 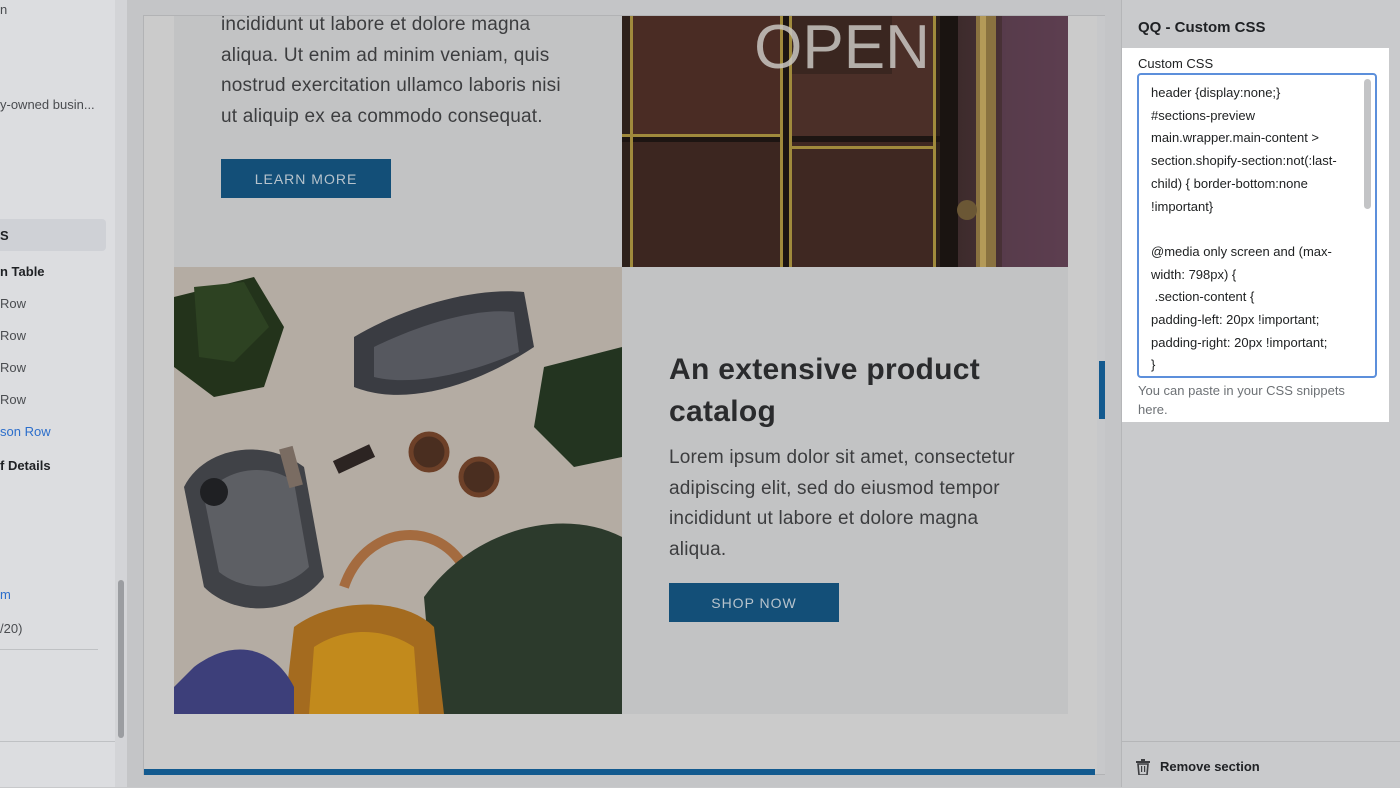 I want to click on panel-footer: Remove section, so click(x=1261, y=764).